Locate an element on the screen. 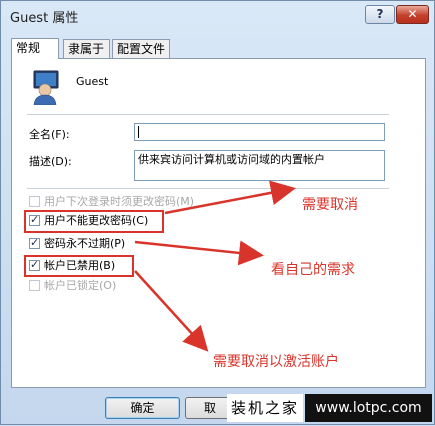  annotation-depends: 看自己的需求 is located at coordinates (313, 270).